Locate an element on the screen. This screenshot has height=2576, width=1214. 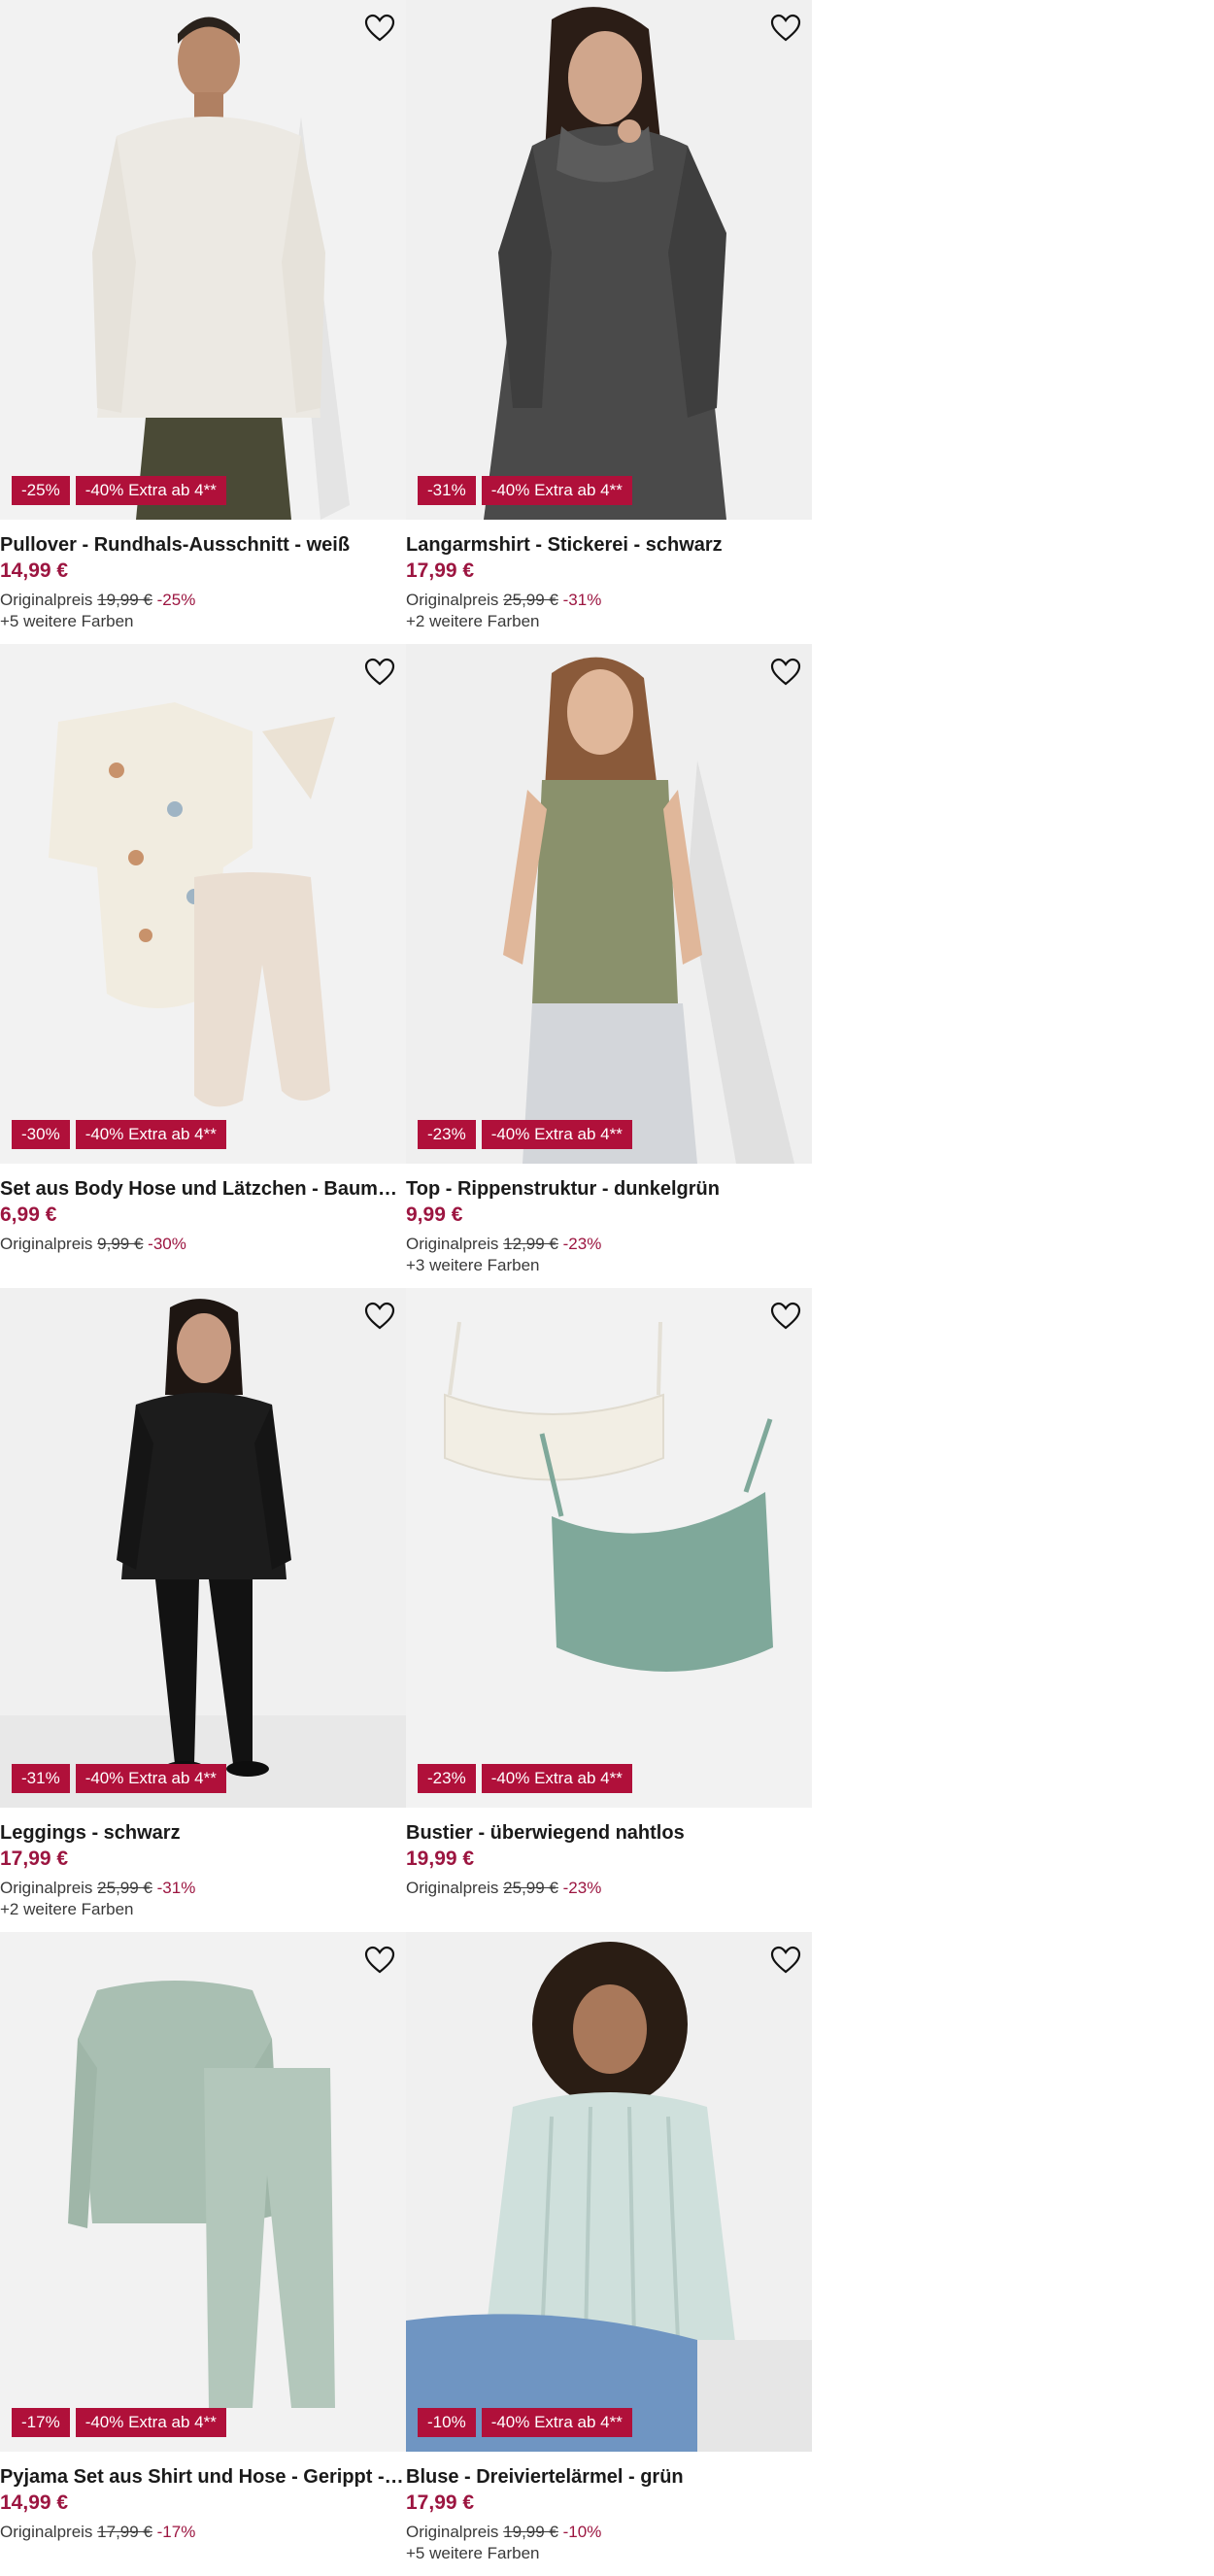
baby-body-set-image is located at coordinates (203, 904).